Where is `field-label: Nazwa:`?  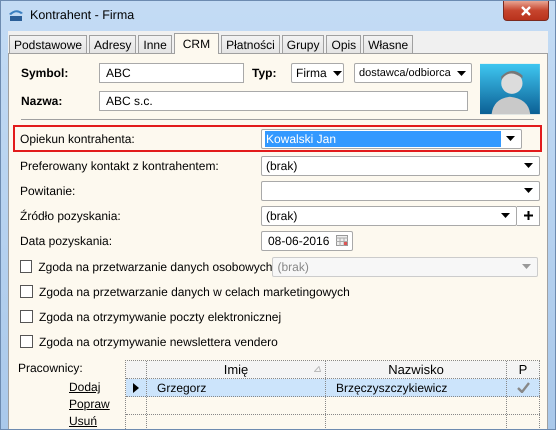 field-label: Nazwa: is located at coordinates (42, 101).